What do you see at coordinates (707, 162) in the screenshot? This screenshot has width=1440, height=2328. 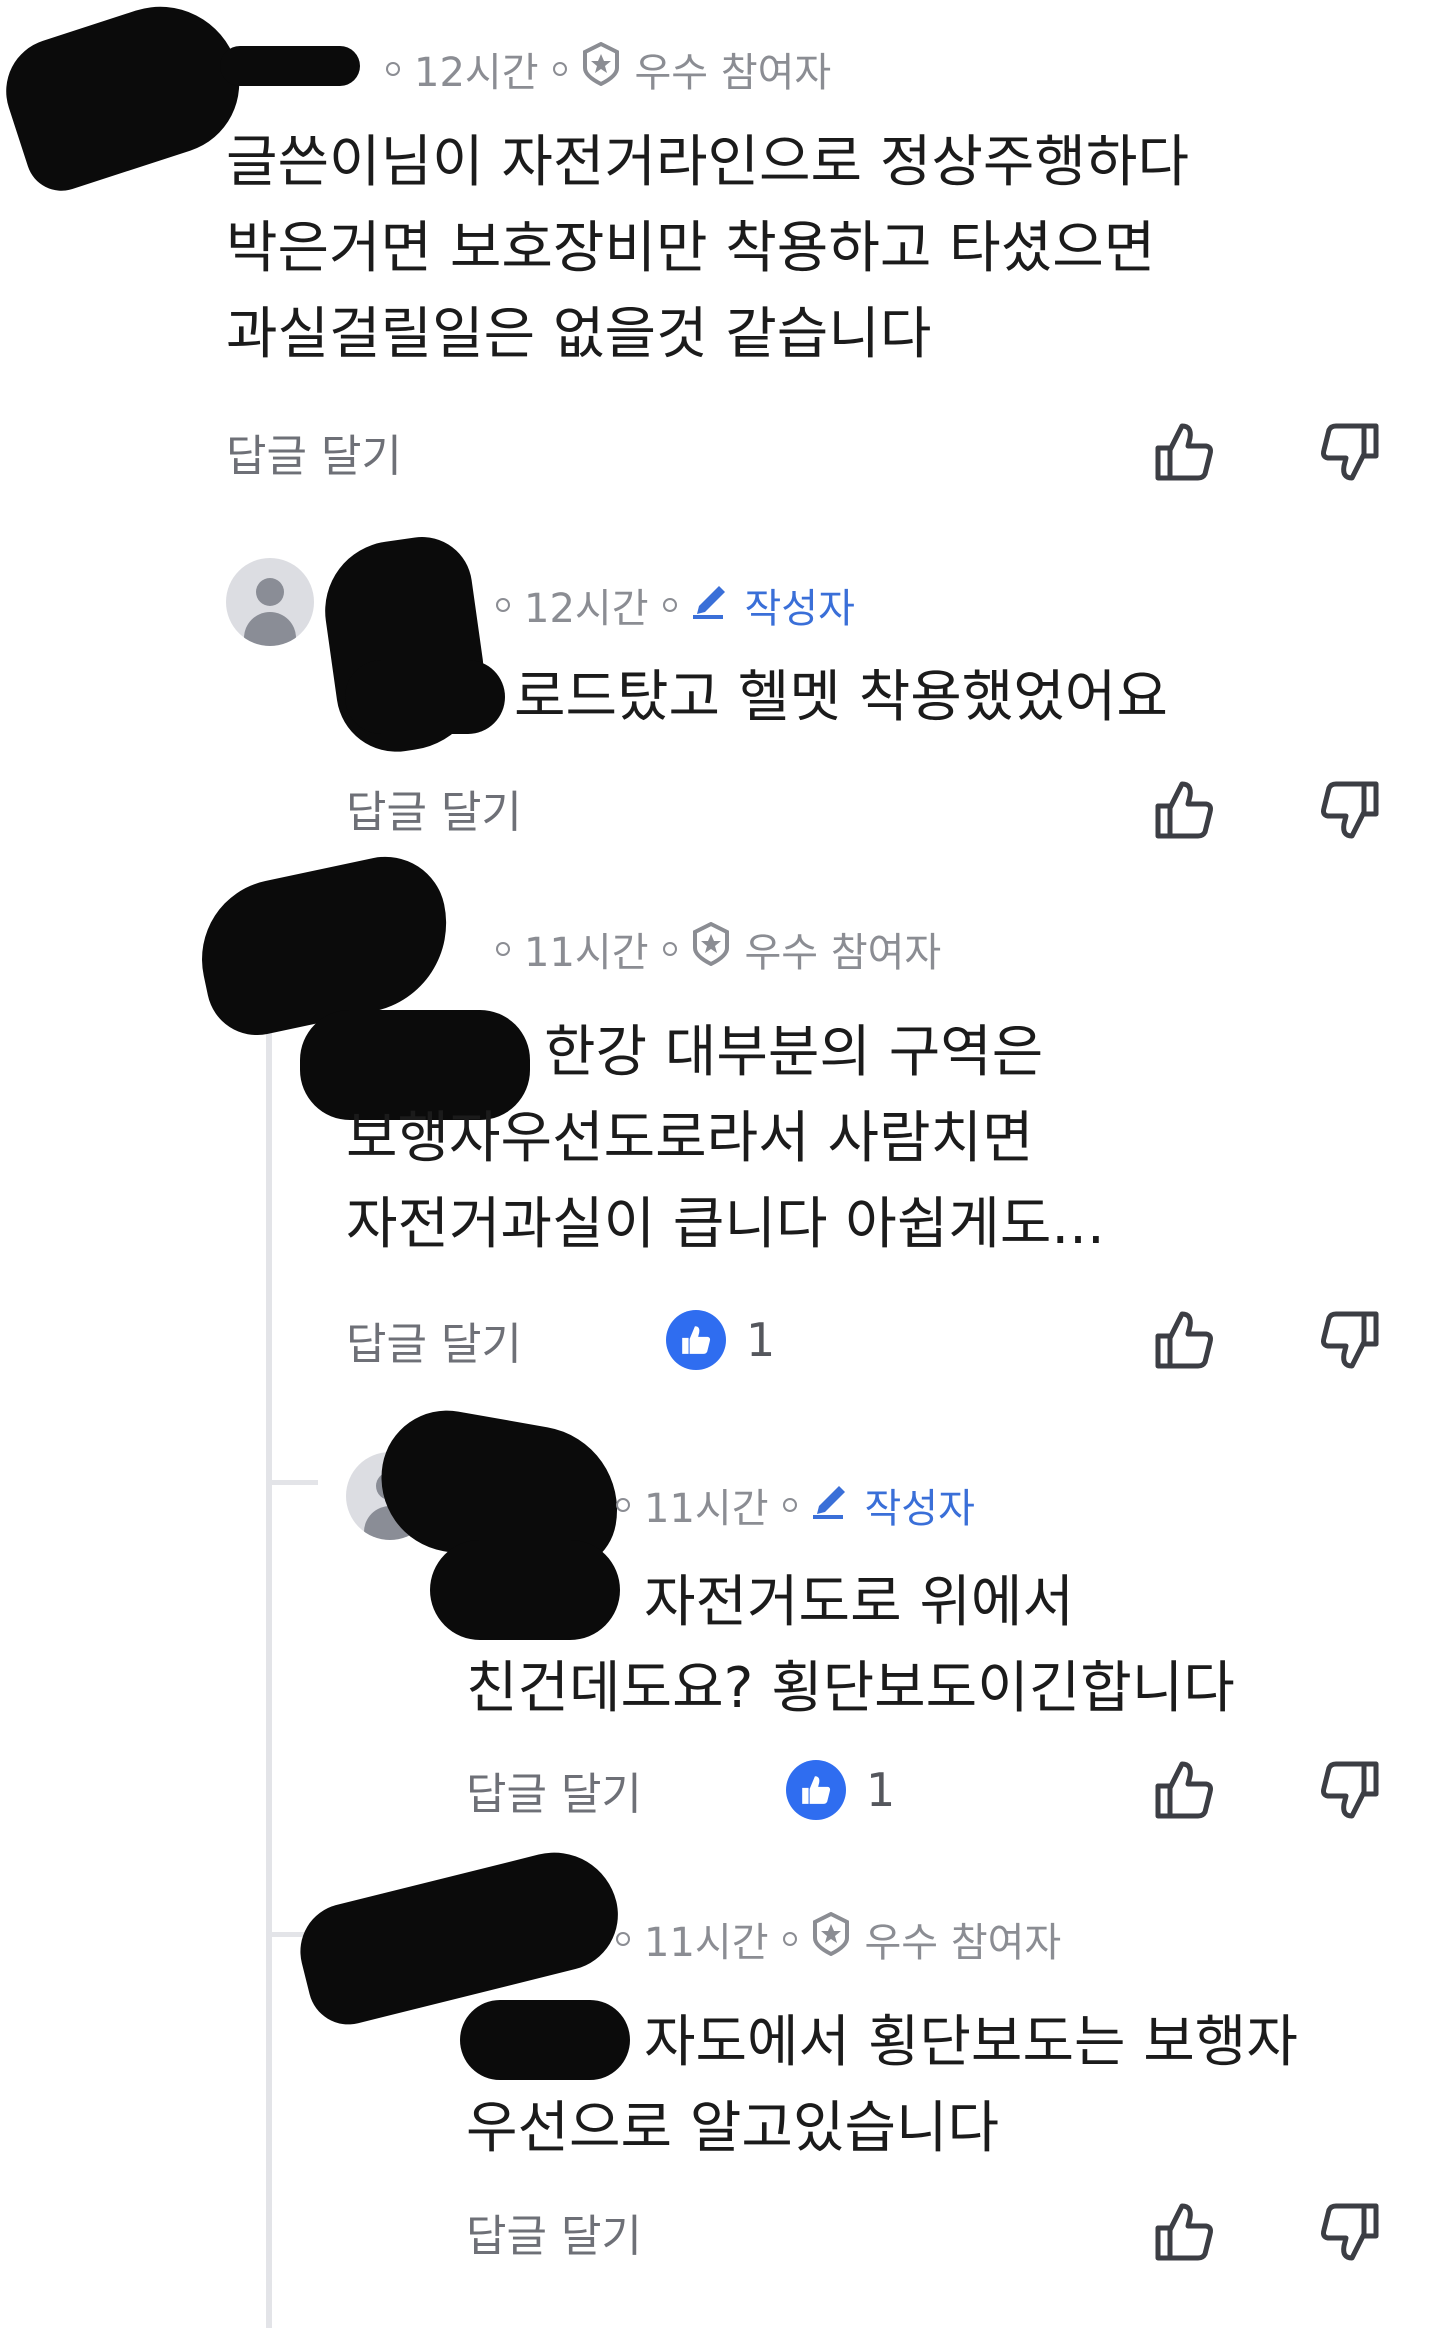 I see `comment-line: 글쓴이님이 자전거라인으로 정상주행하다` at bounding box center [707, 162].